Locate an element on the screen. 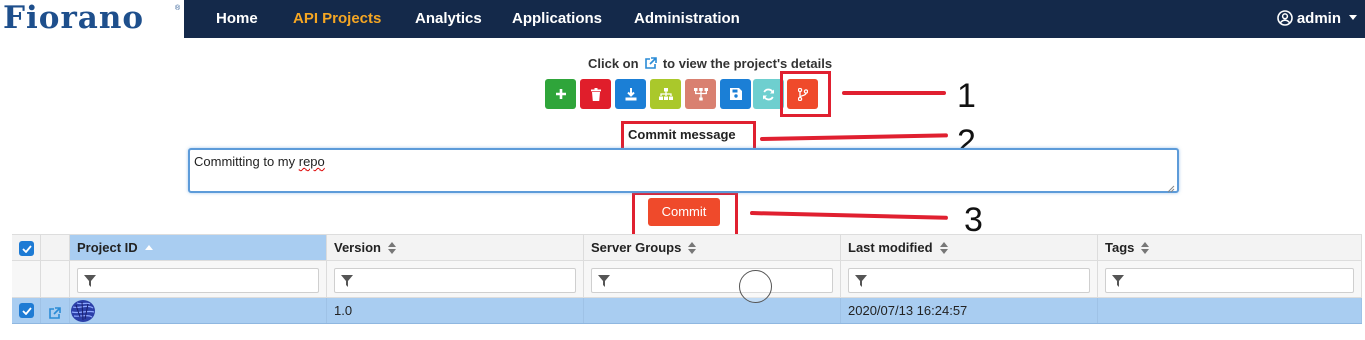 The height and width of the screenshot is (340, 1365). filter-cell-tags is located at coordinates (1230, 279).